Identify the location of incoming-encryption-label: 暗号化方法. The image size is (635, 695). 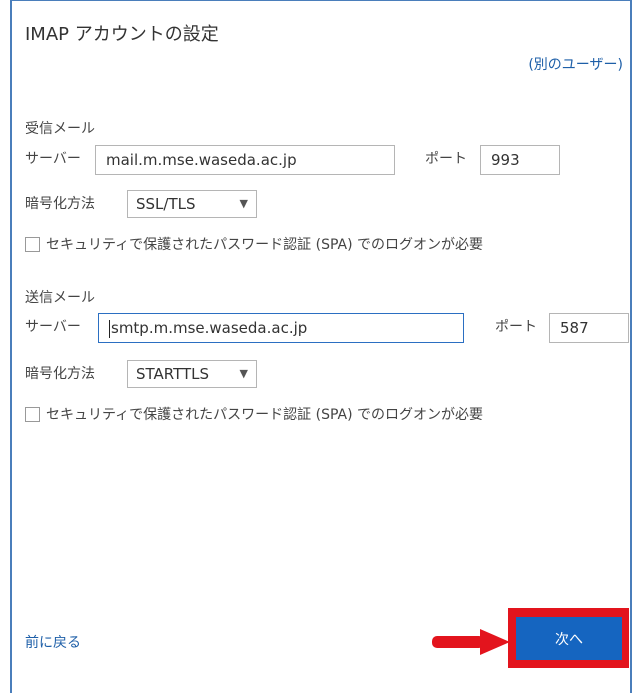
(60, 204).